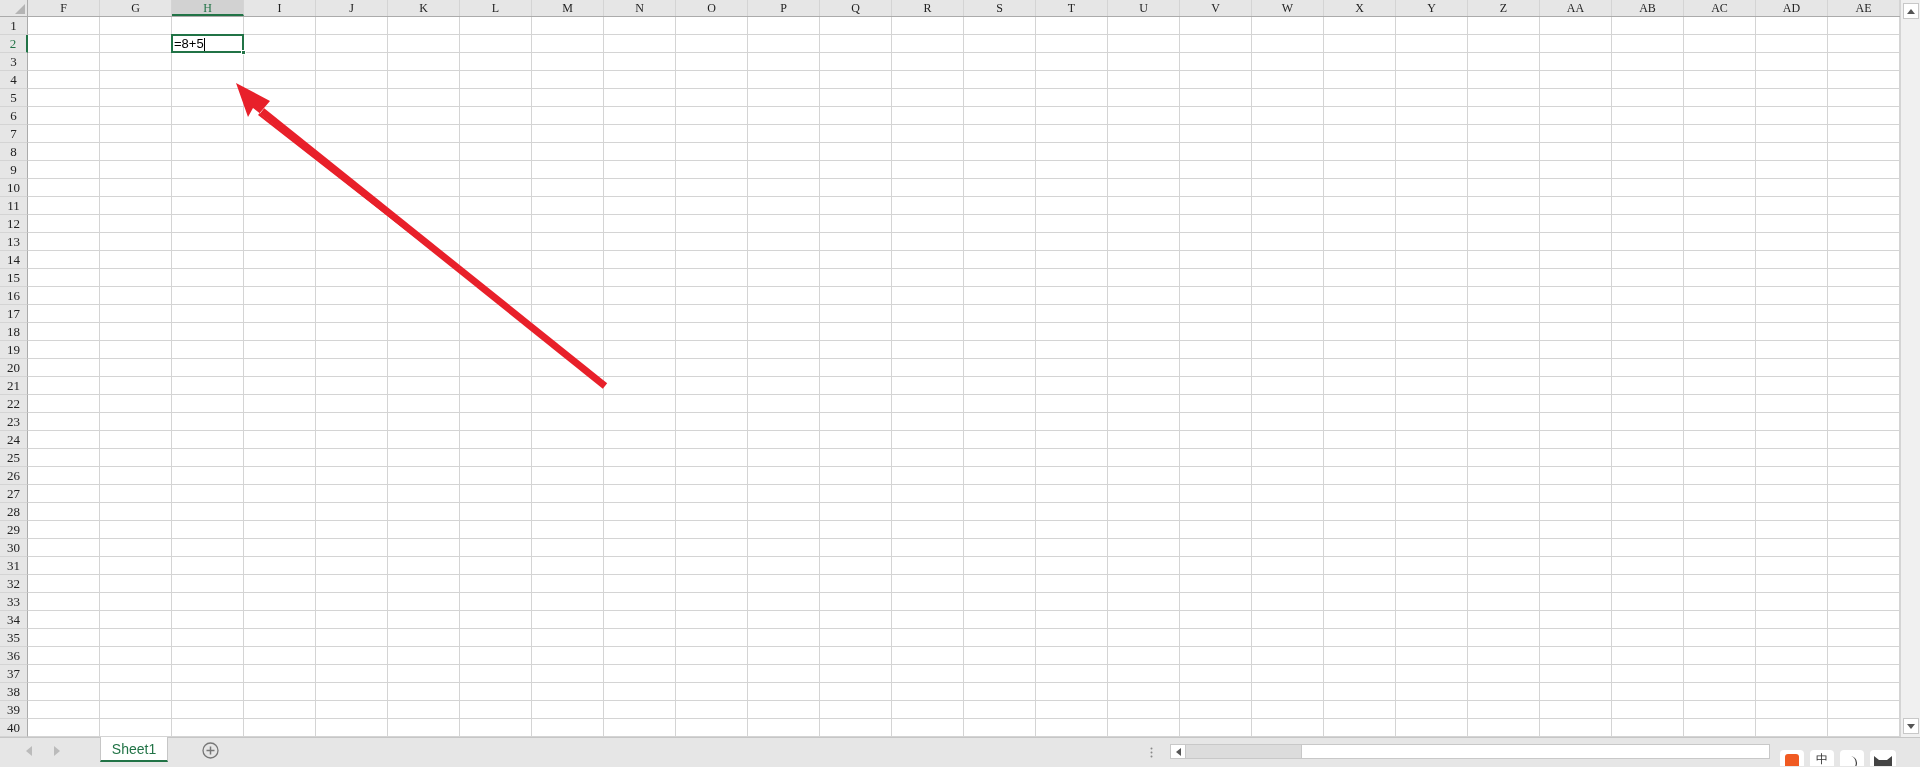  I want to click on row-header: 40, so click(14, 728).